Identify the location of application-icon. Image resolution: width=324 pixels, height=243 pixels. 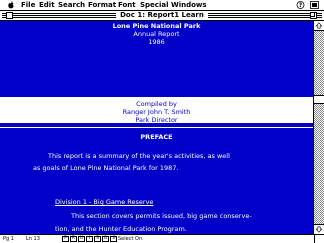
(314, 5).